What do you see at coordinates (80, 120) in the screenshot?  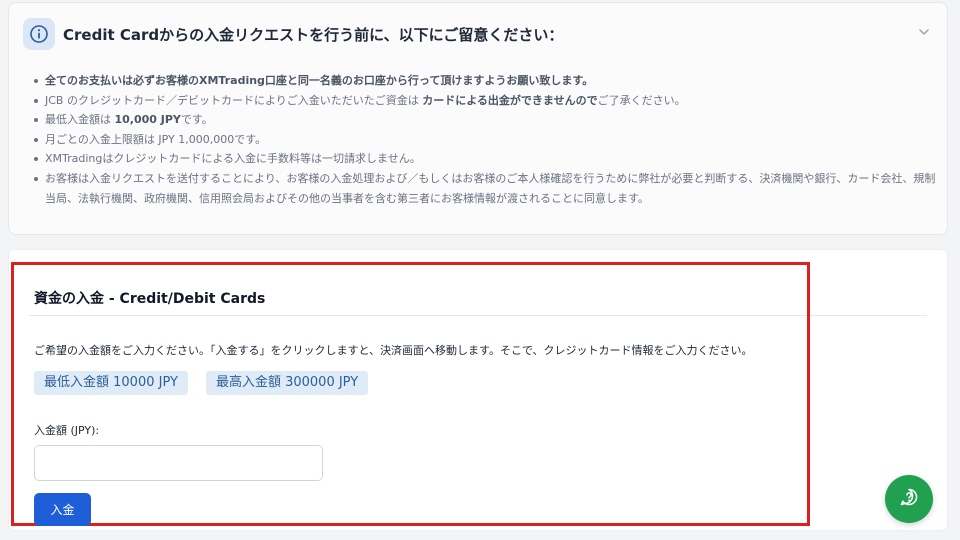 I see `rule-text: 最低入金額は` at bounding box center [80, 120].